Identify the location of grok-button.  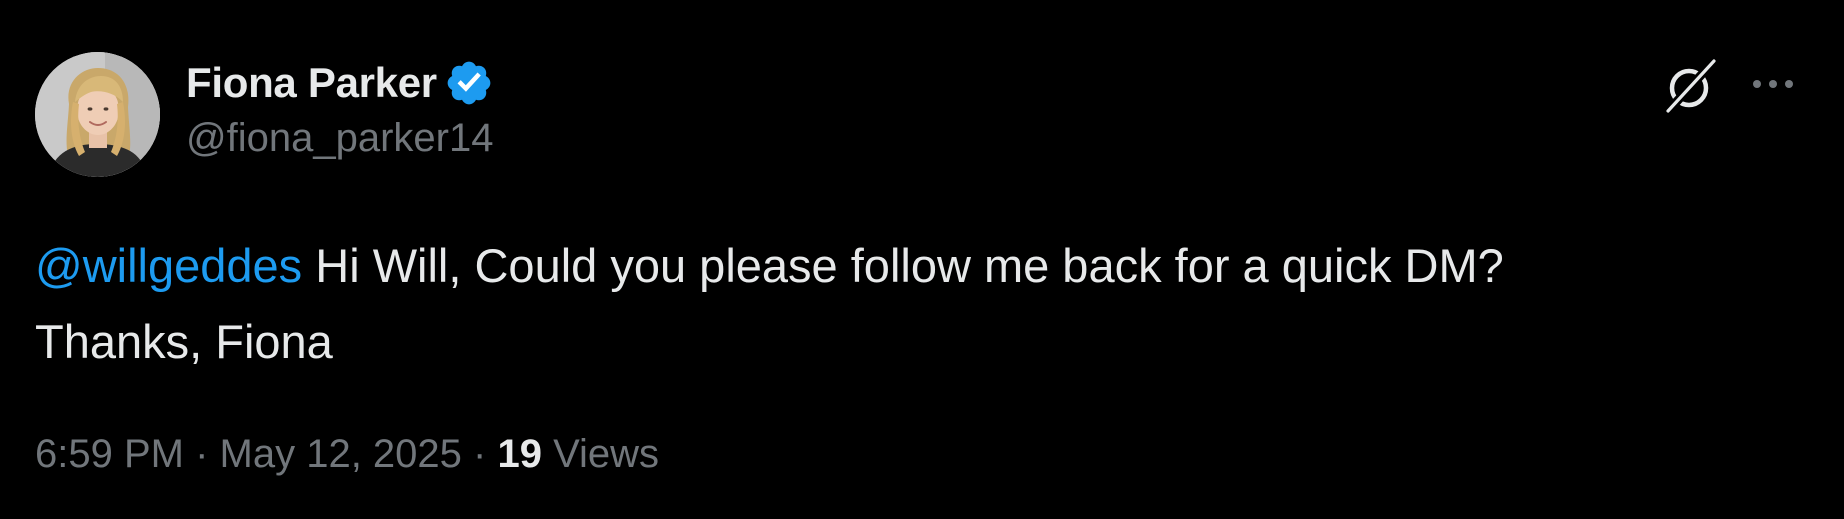
(1691, 86).